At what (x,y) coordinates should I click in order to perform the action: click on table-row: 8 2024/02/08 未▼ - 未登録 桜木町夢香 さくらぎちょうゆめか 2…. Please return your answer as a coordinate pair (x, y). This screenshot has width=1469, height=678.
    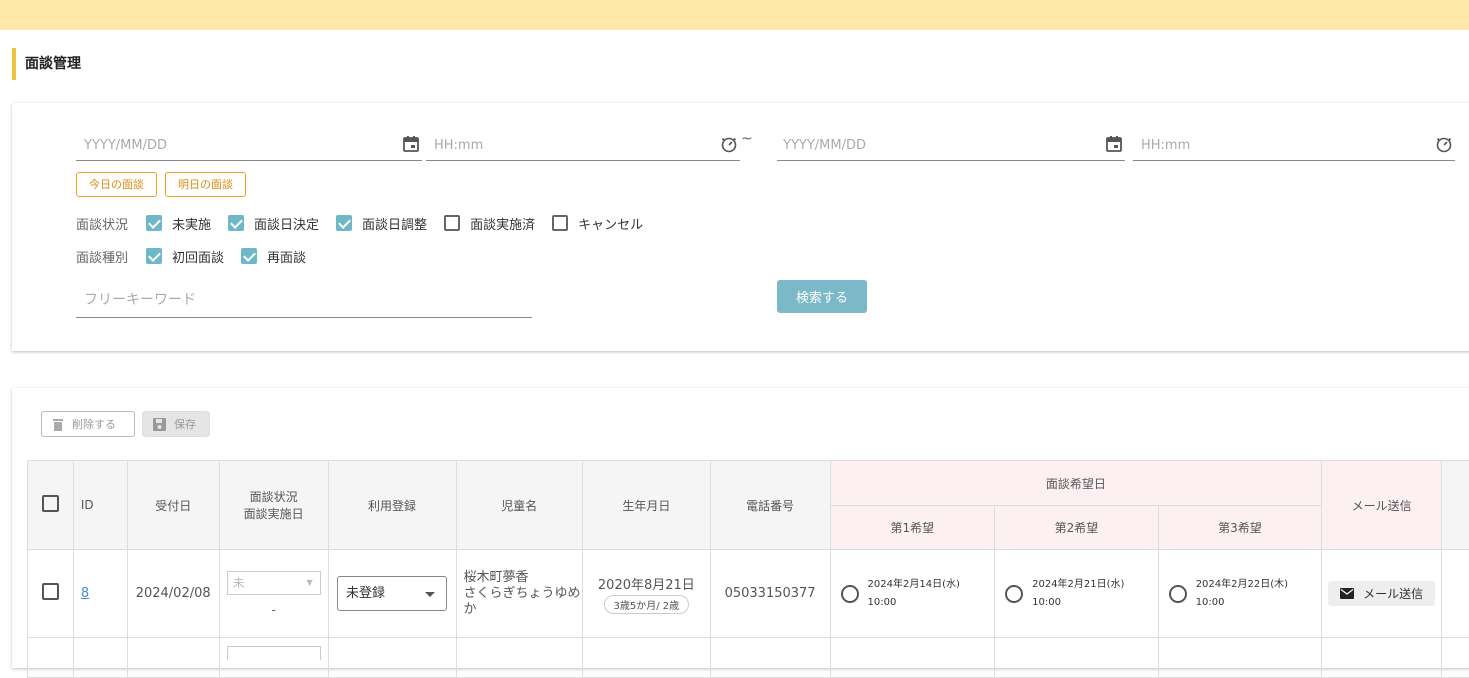
    Looking at the image, I should click on (748, 594).